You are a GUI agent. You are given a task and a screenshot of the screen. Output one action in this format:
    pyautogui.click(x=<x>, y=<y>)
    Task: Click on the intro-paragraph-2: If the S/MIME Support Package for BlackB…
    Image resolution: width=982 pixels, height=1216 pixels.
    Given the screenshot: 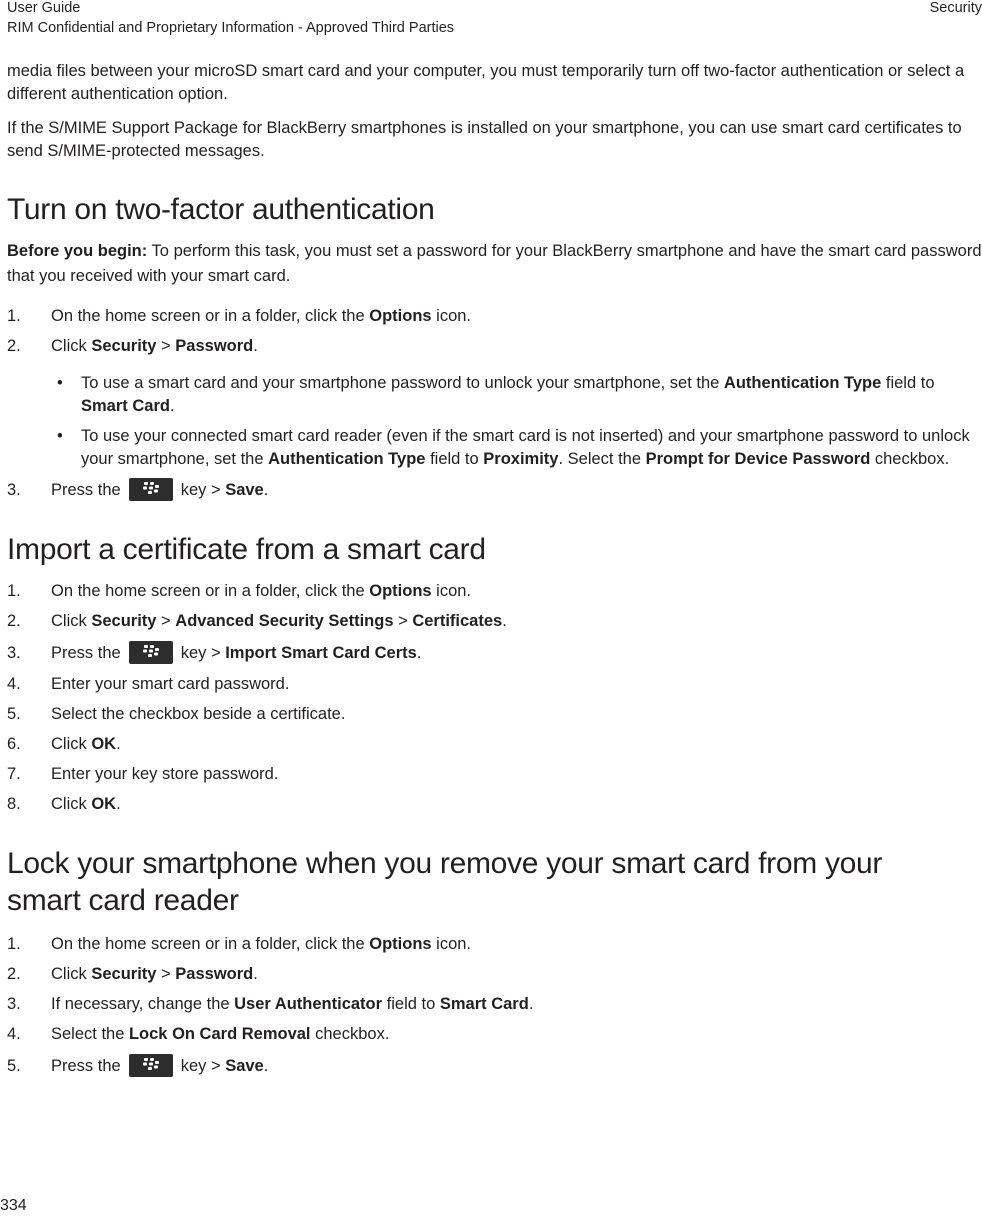 What is the action you would take?
    pyautogui.click(x=484, y=139)
    